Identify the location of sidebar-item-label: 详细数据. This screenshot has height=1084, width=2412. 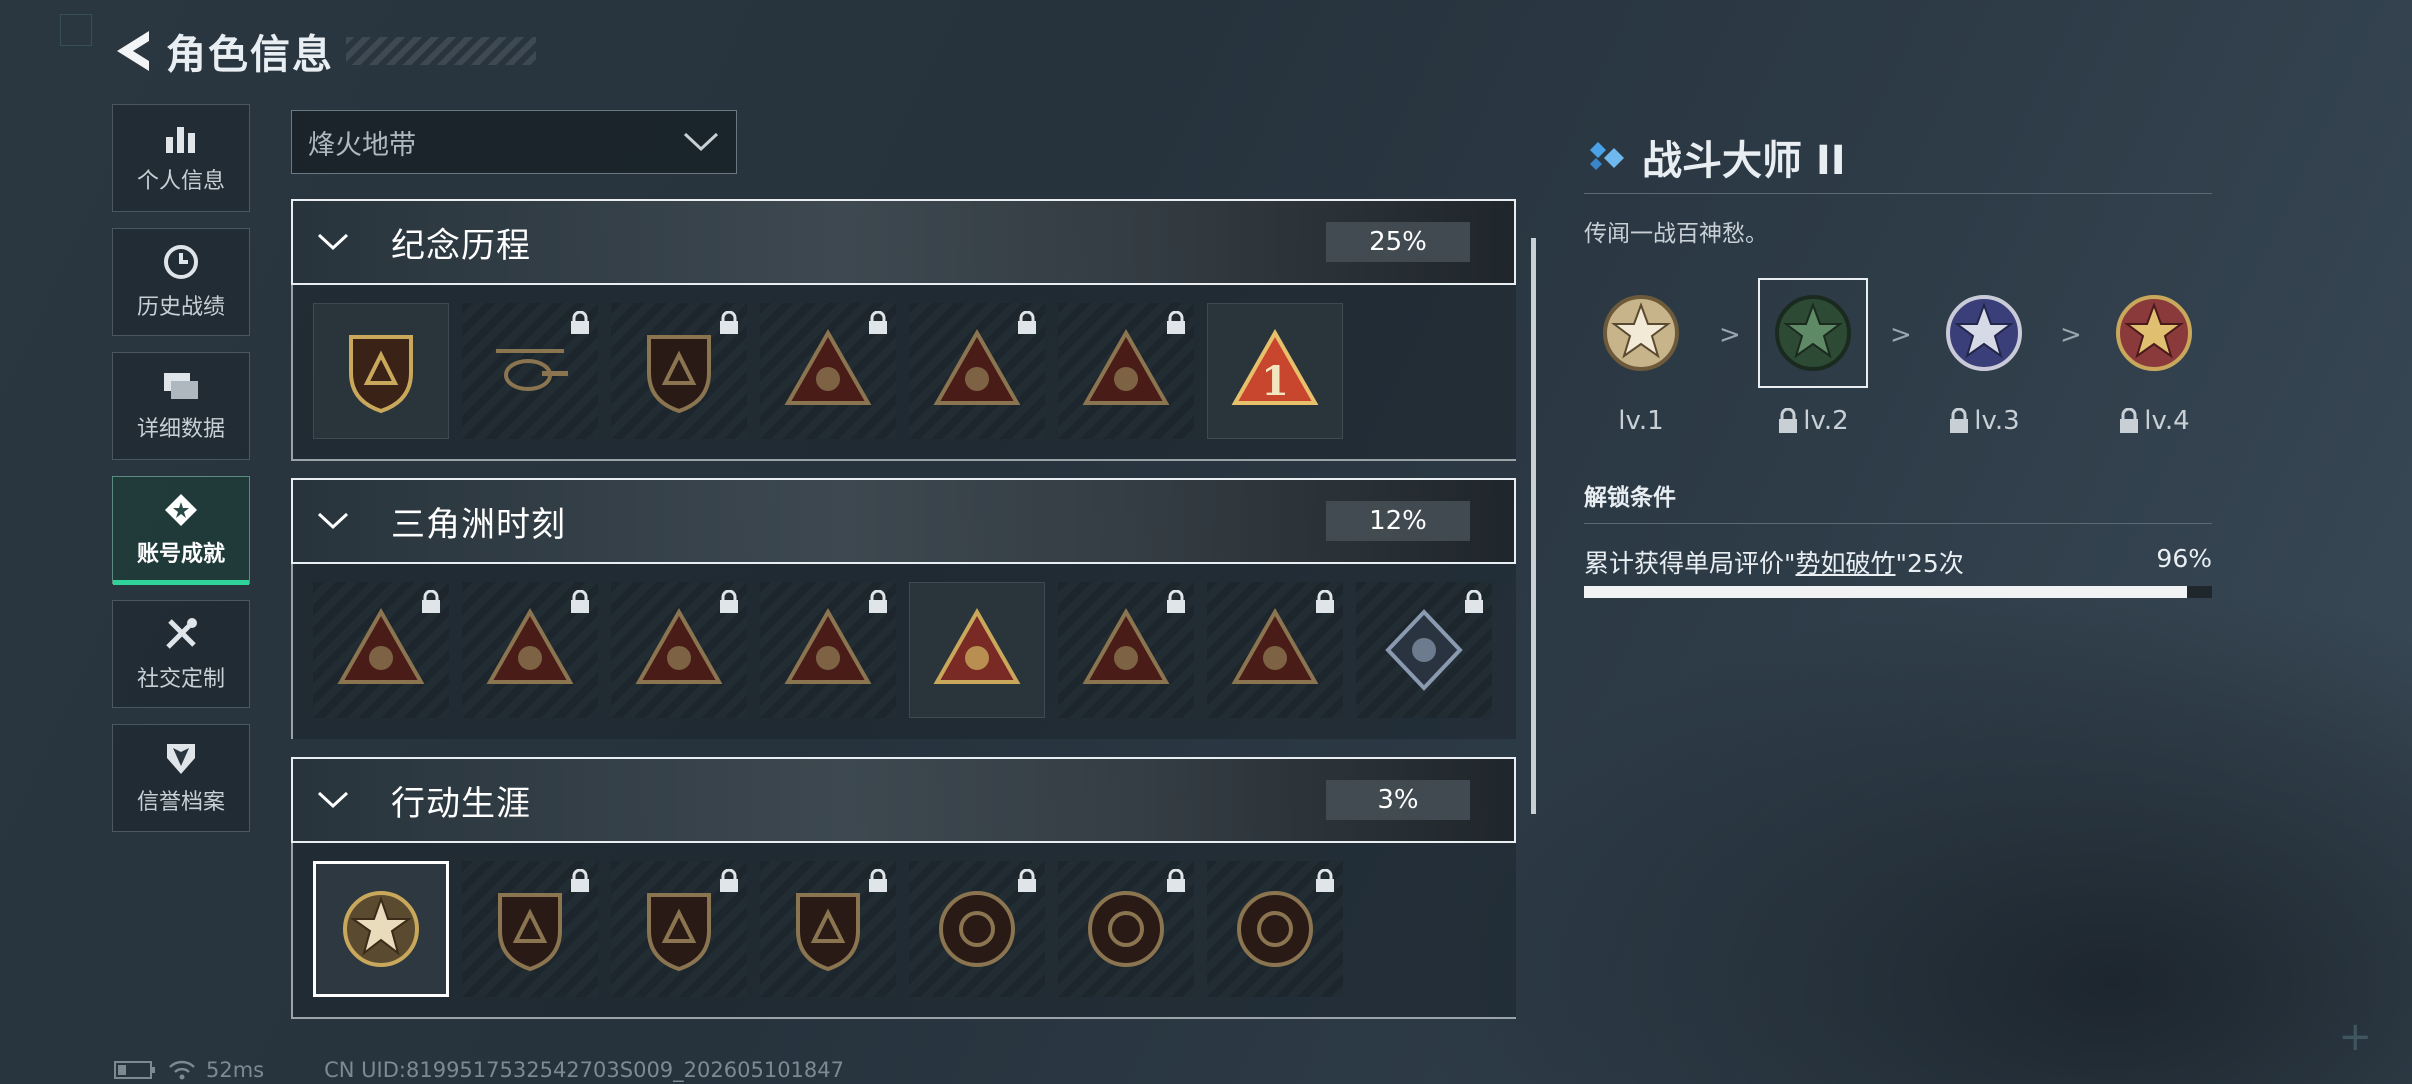
(180, 429).